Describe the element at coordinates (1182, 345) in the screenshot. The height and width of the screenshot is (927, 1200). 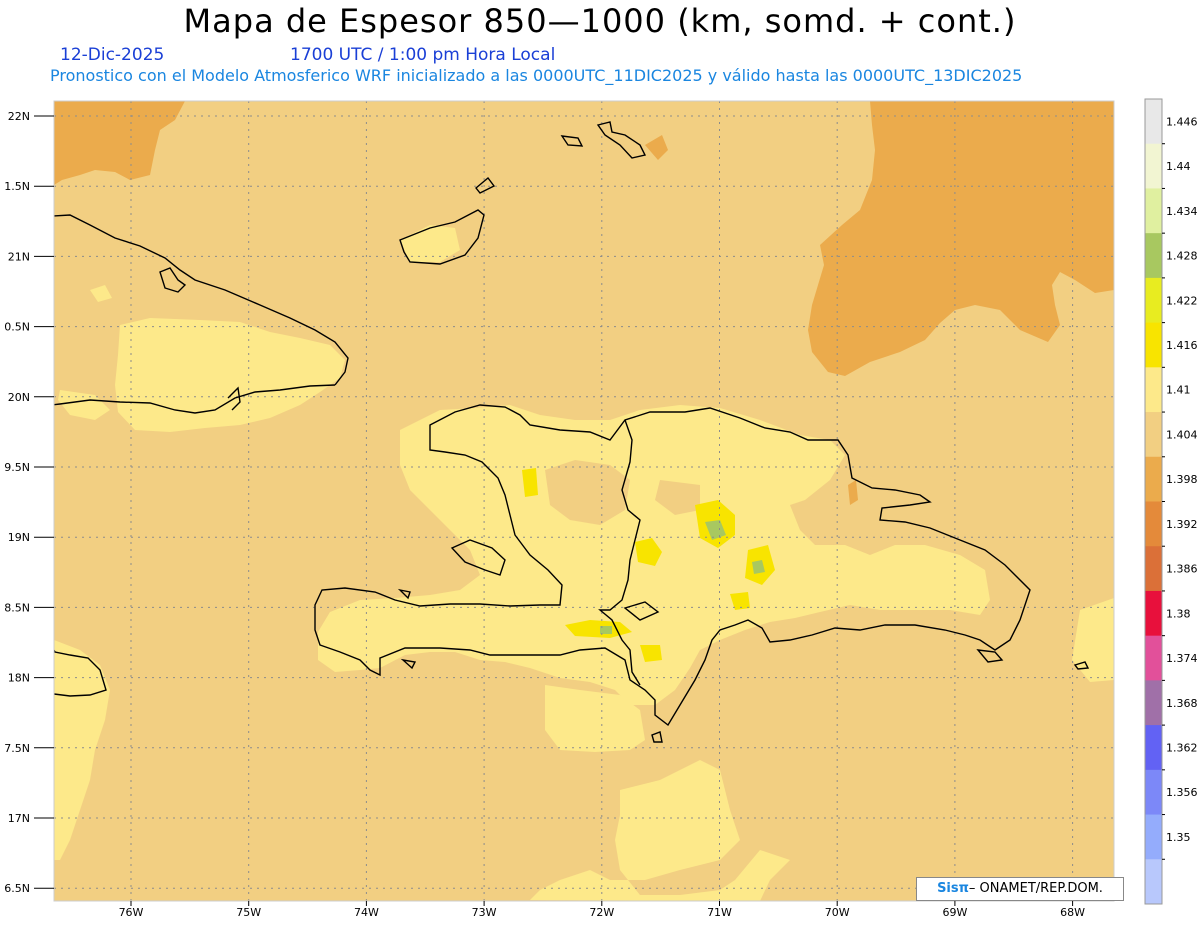
I see `colorbar-label: 1.416` at that location.